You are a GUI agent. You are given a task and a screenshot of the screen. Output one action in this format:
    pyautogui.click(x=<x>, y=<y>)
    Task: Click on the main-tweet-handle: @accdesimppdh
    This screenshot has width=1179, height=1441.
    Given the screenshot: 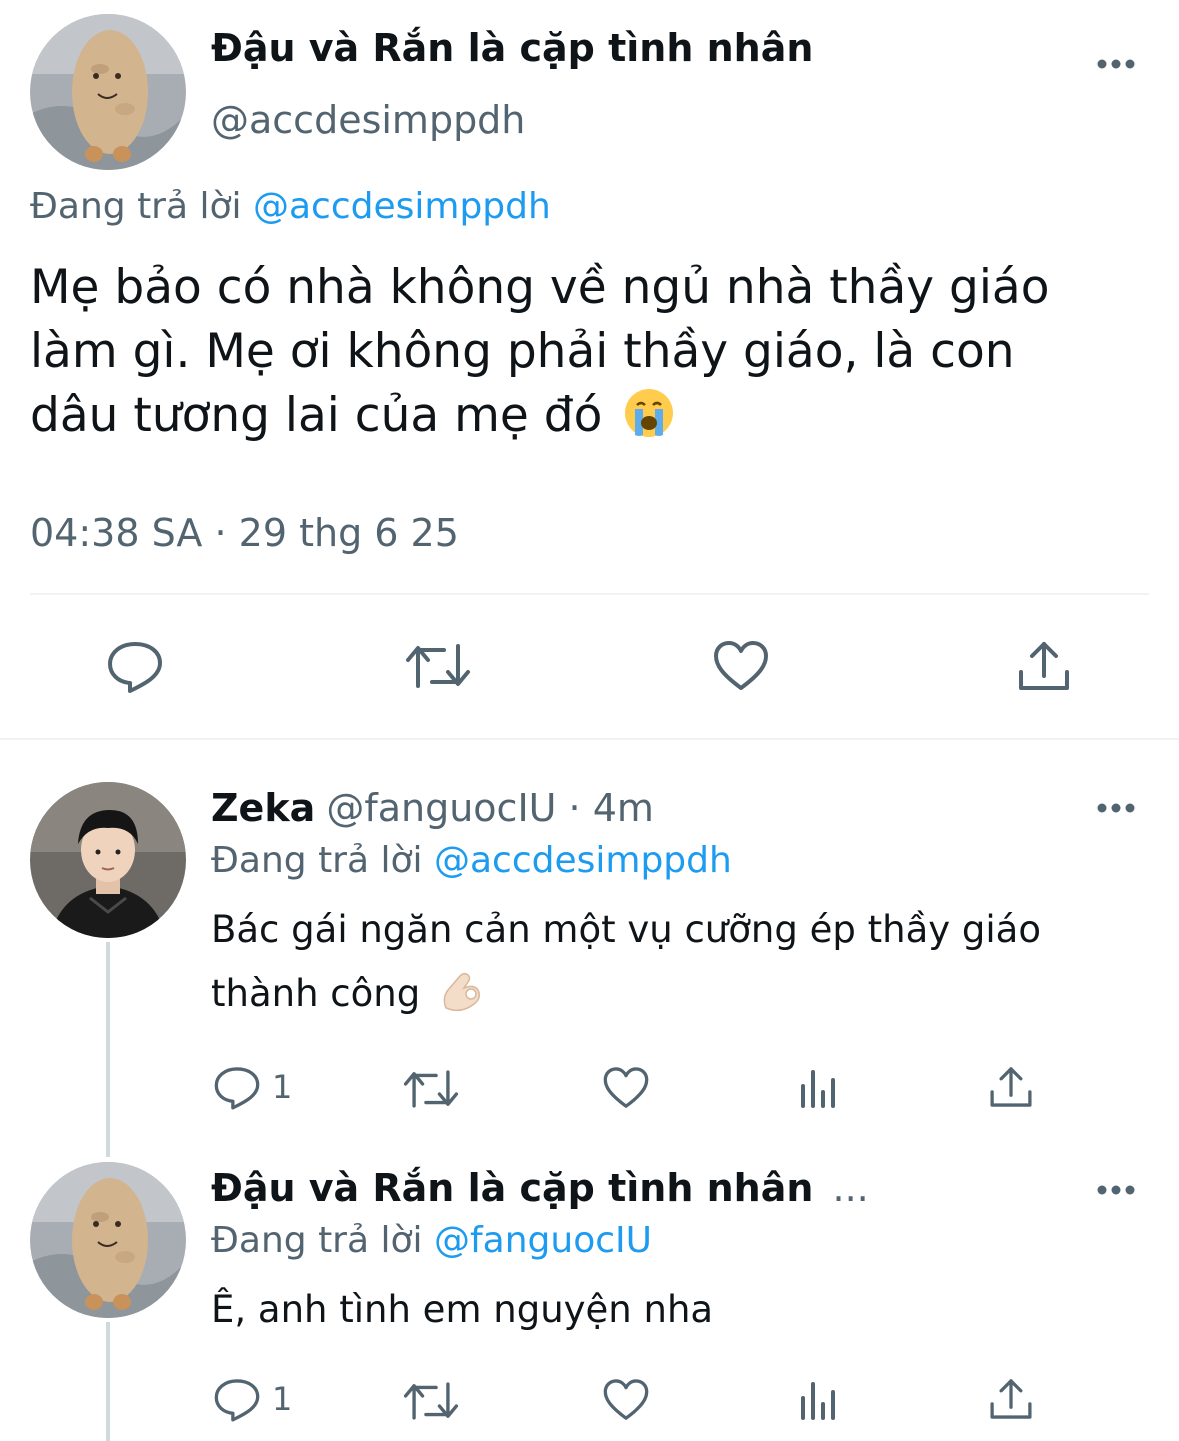 What is the action you would take?
    pyautogui.click(x=368, y=120)
    